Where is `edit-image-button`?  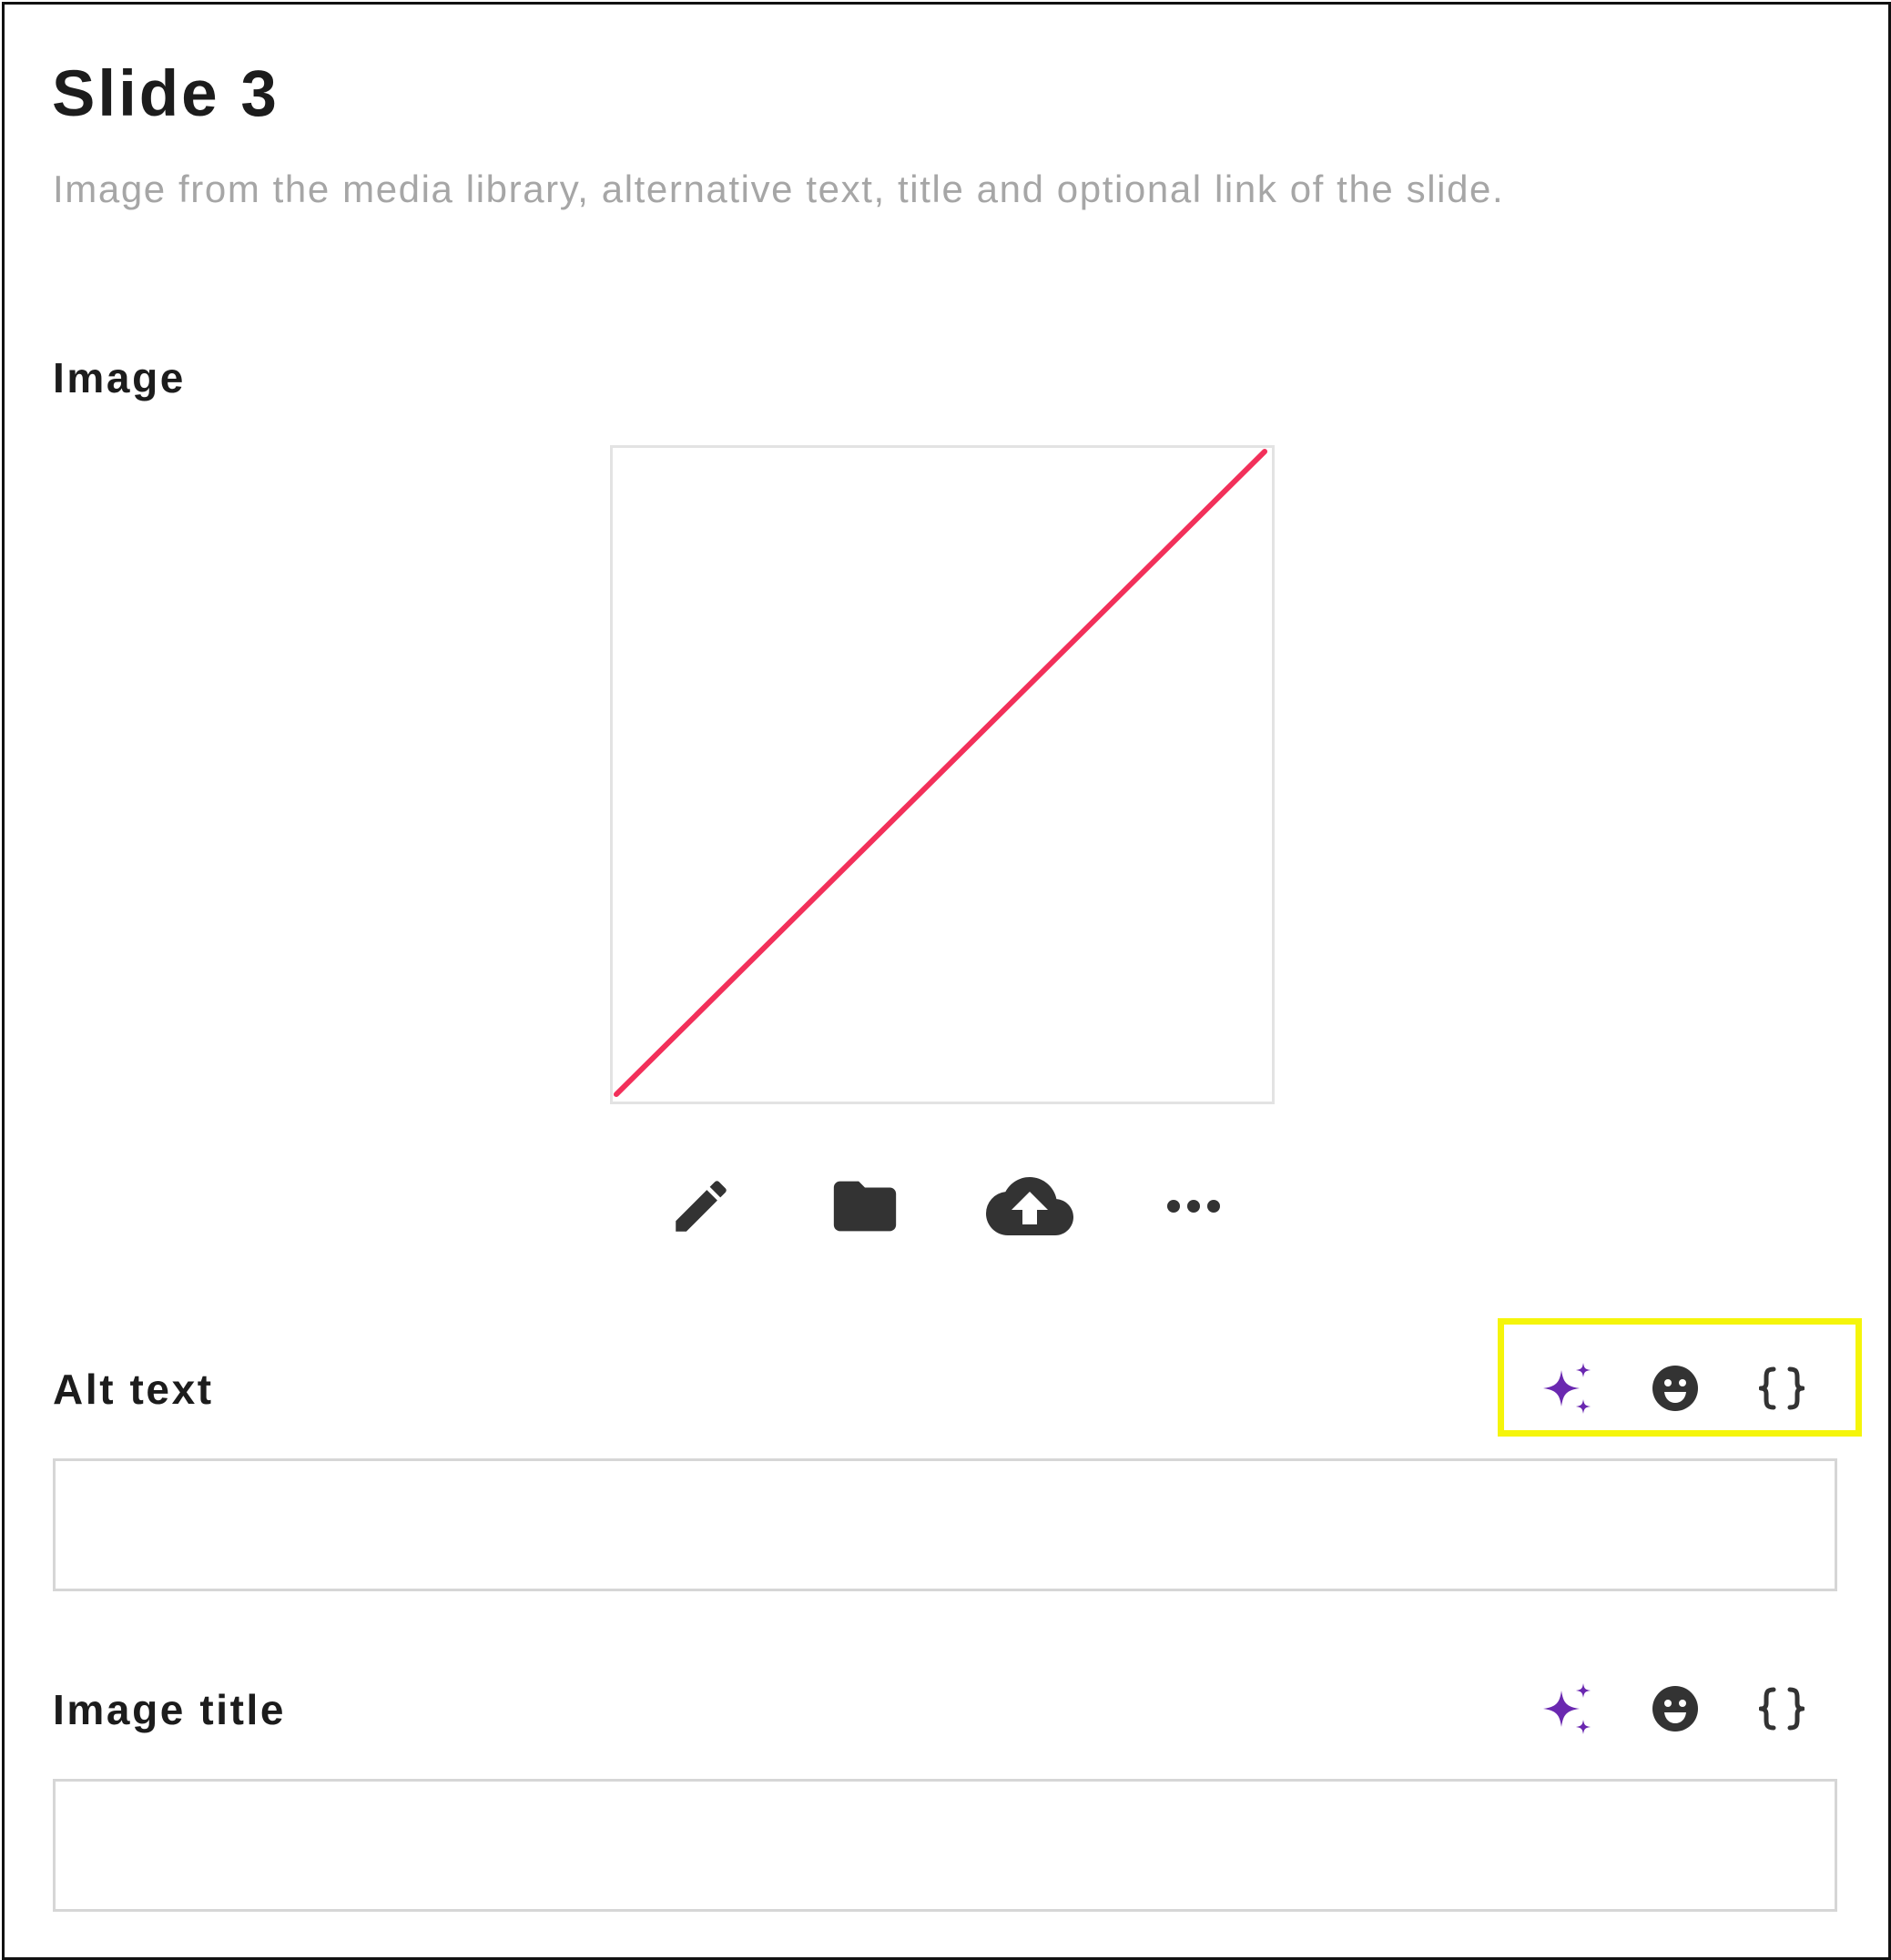 edit-image-button is located at coordinates (702, 1206).